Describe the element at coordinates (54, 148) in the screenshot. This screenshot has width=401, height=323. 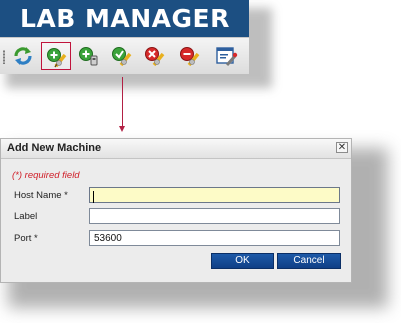
I see `dialog-title: Add New Machine` at that location.